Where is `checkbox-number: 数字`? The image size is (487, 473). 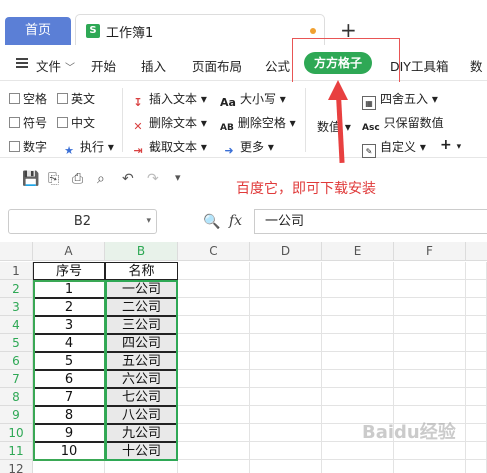
checkbox-number: 数字 is located at coordinates (28, 146).